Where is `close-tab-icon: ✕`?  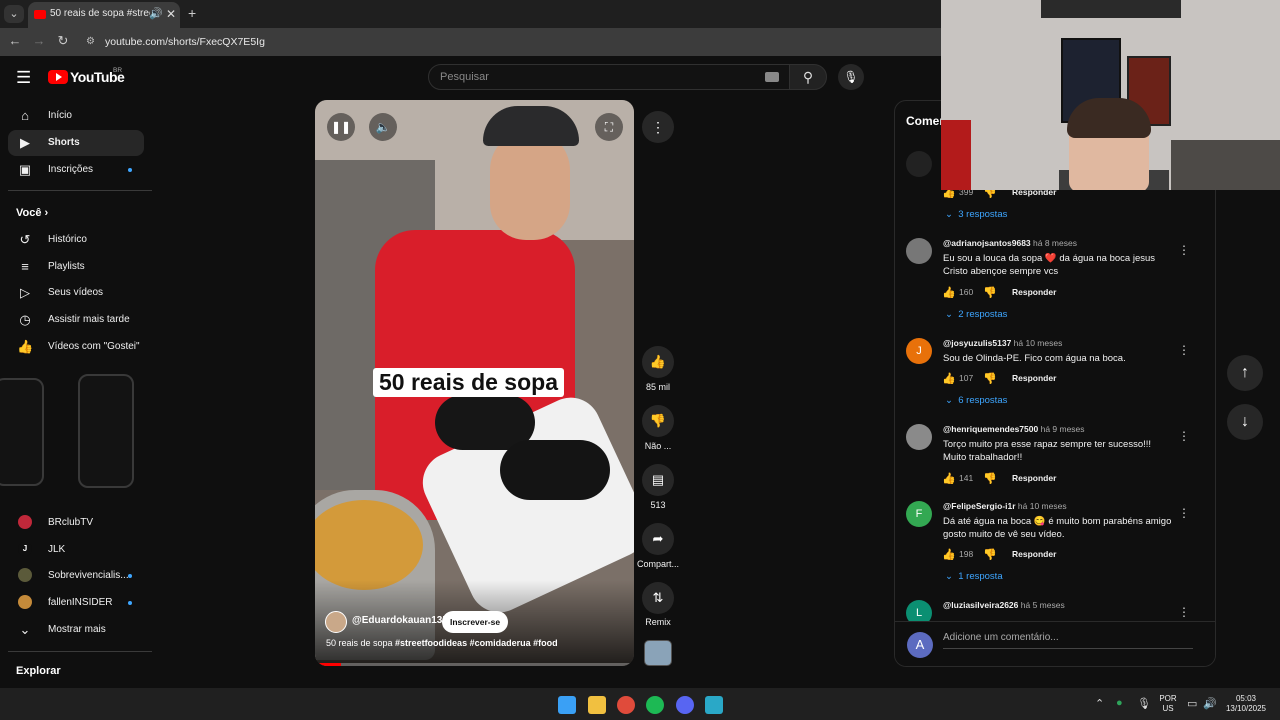
close-tab-icon: ✕ is located at coordinates (171, 14).